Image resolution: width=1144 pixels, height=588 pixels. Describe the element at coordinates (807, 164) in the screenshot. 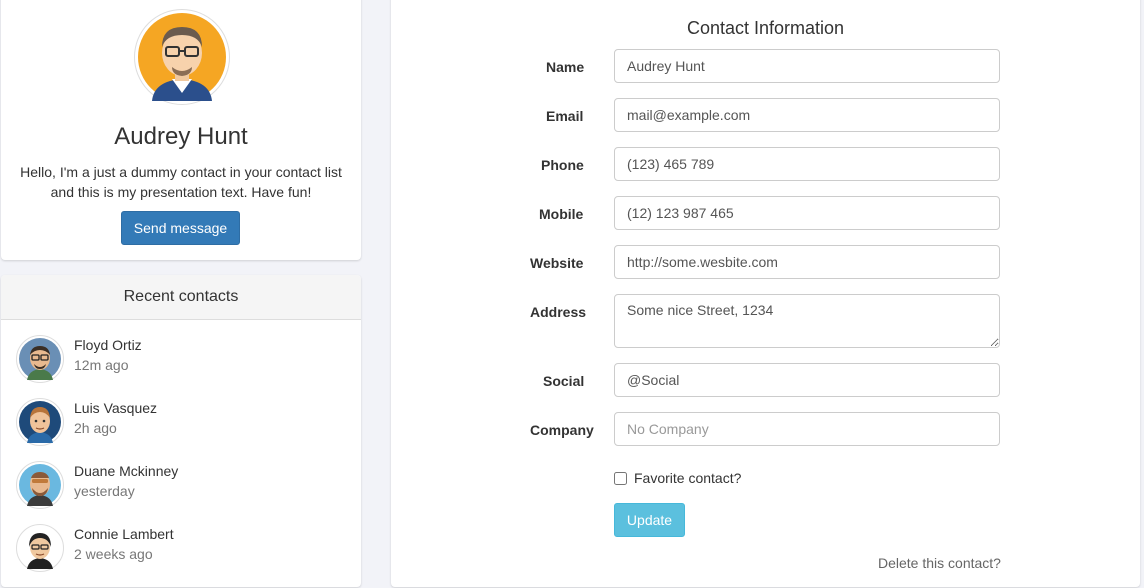

I see `phone-input` at that location.